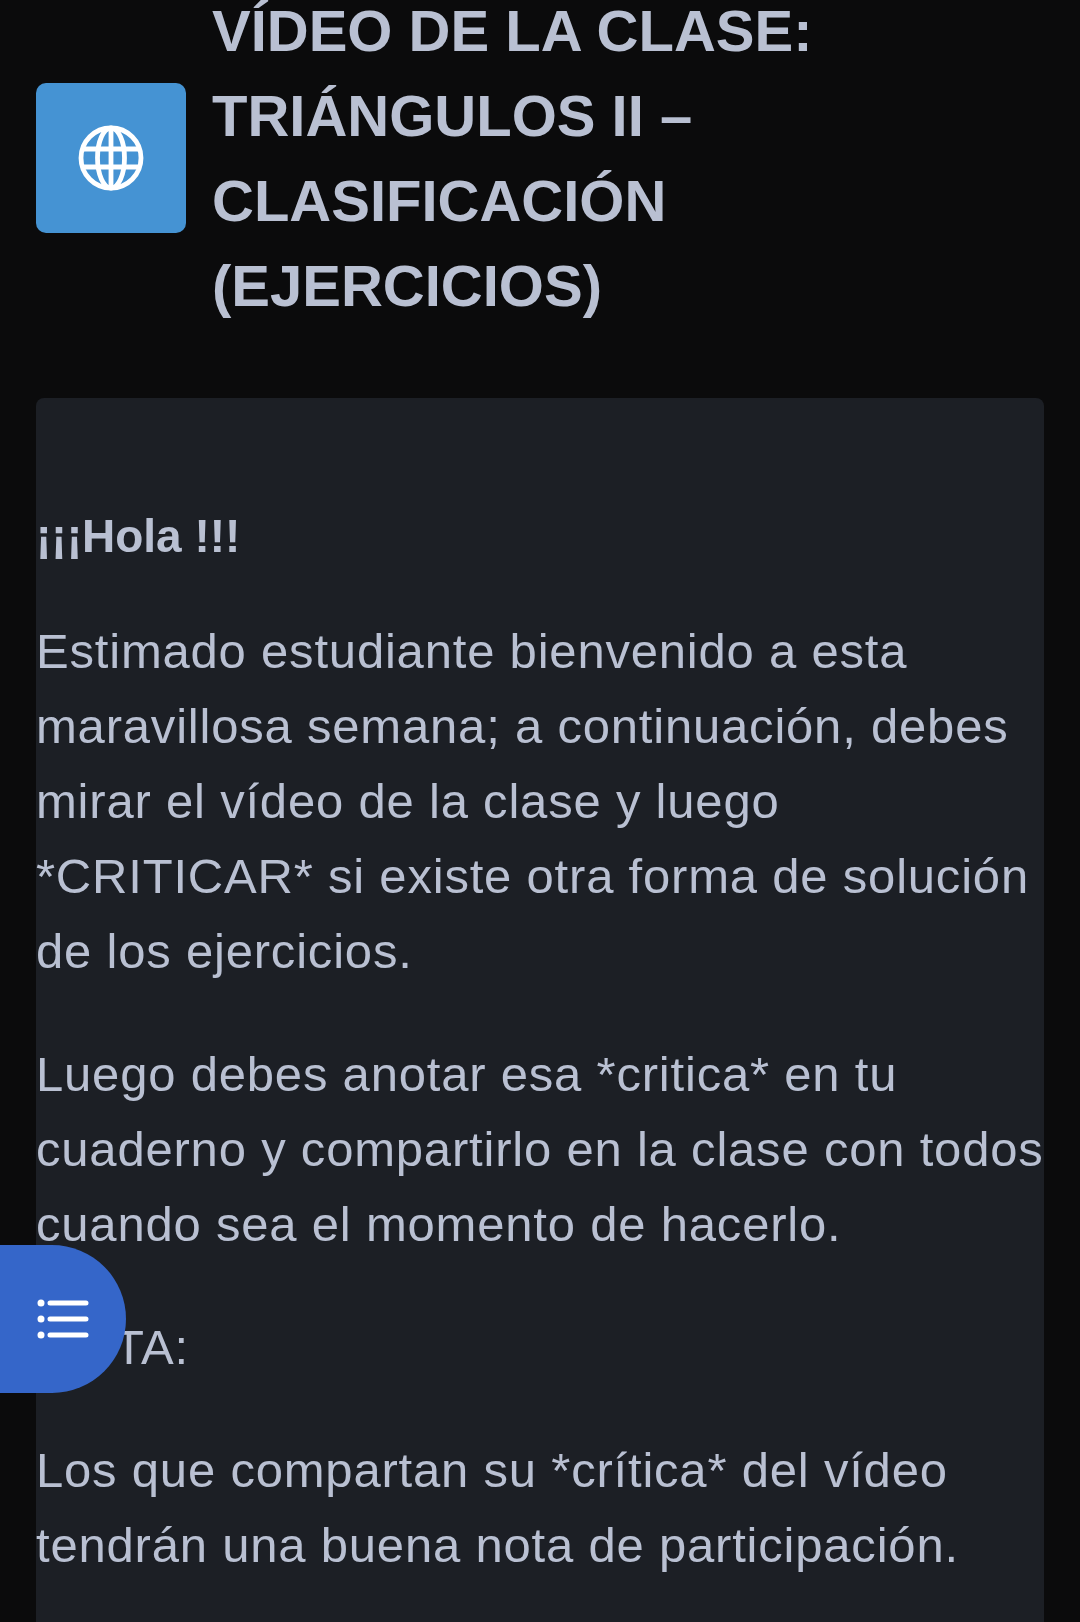 This screenshot has width=1080, height=1622. Describe the element at coordinates (498, 1508) in the screenshot. I see `note-paragraph: Los que compartan su *crítica* del vídeo tendrán una buena nota de participación.` at that location.